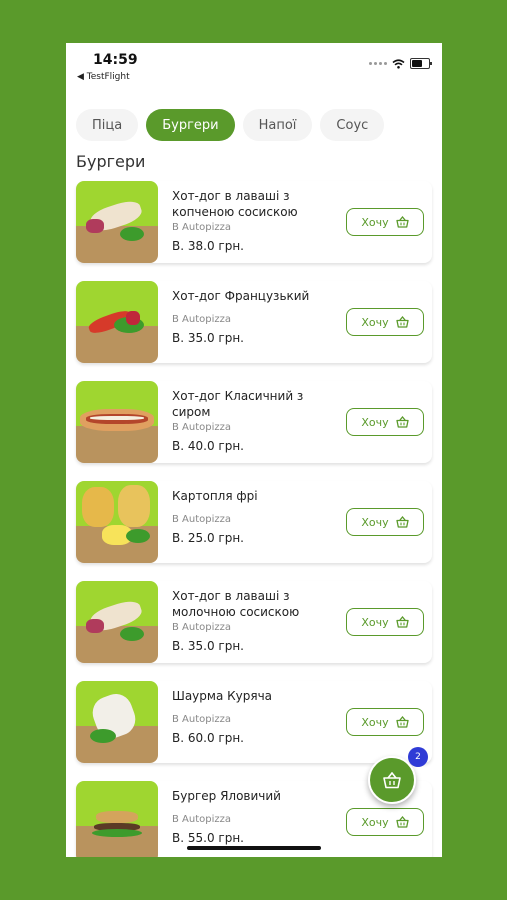  I want to click on signal-icon, so click(378, 63).